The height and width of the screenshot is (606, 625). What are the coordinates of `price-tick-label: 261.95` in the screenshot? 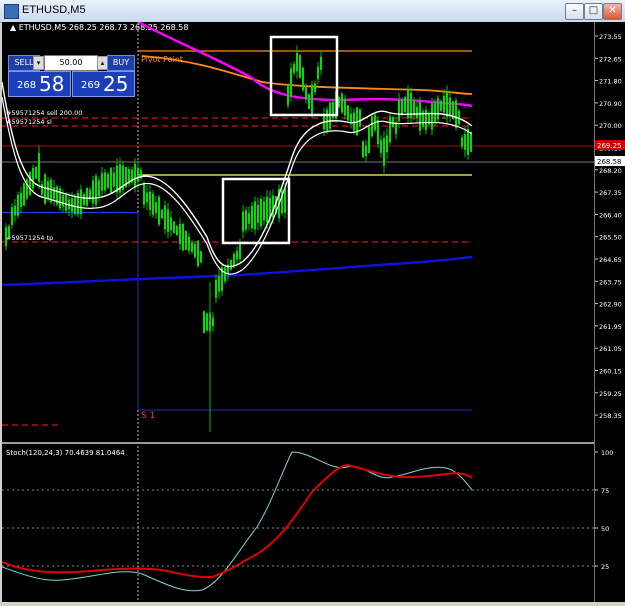 It's located at (610, 327).